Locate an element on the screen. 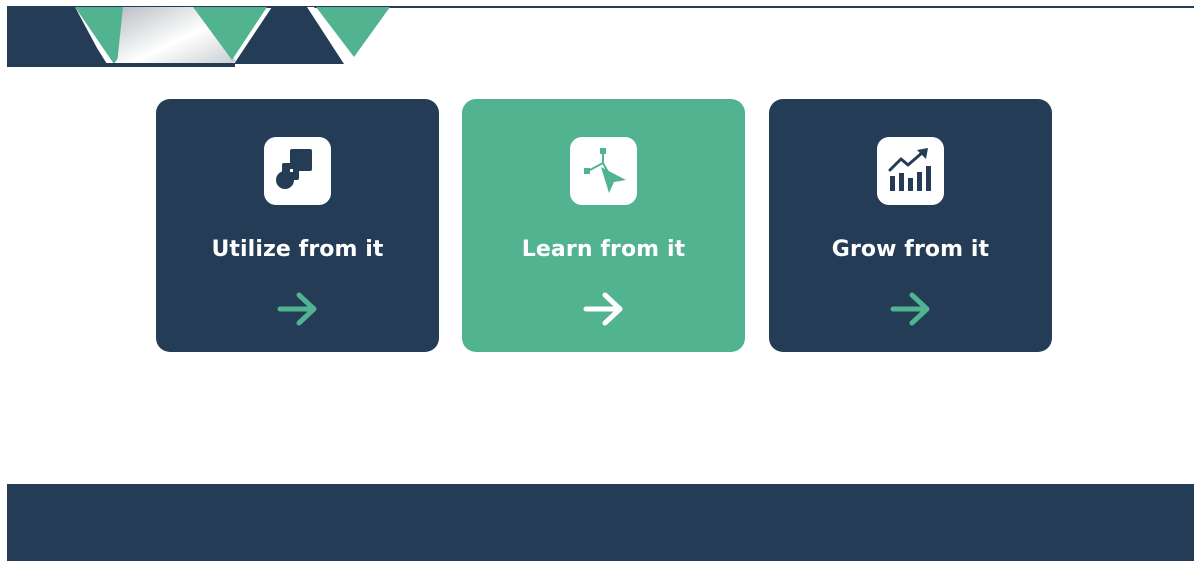 Image resolution: width=1194 pixels, height=561 pixels. card-title: Grow from it is located at coordinates (910, 249).